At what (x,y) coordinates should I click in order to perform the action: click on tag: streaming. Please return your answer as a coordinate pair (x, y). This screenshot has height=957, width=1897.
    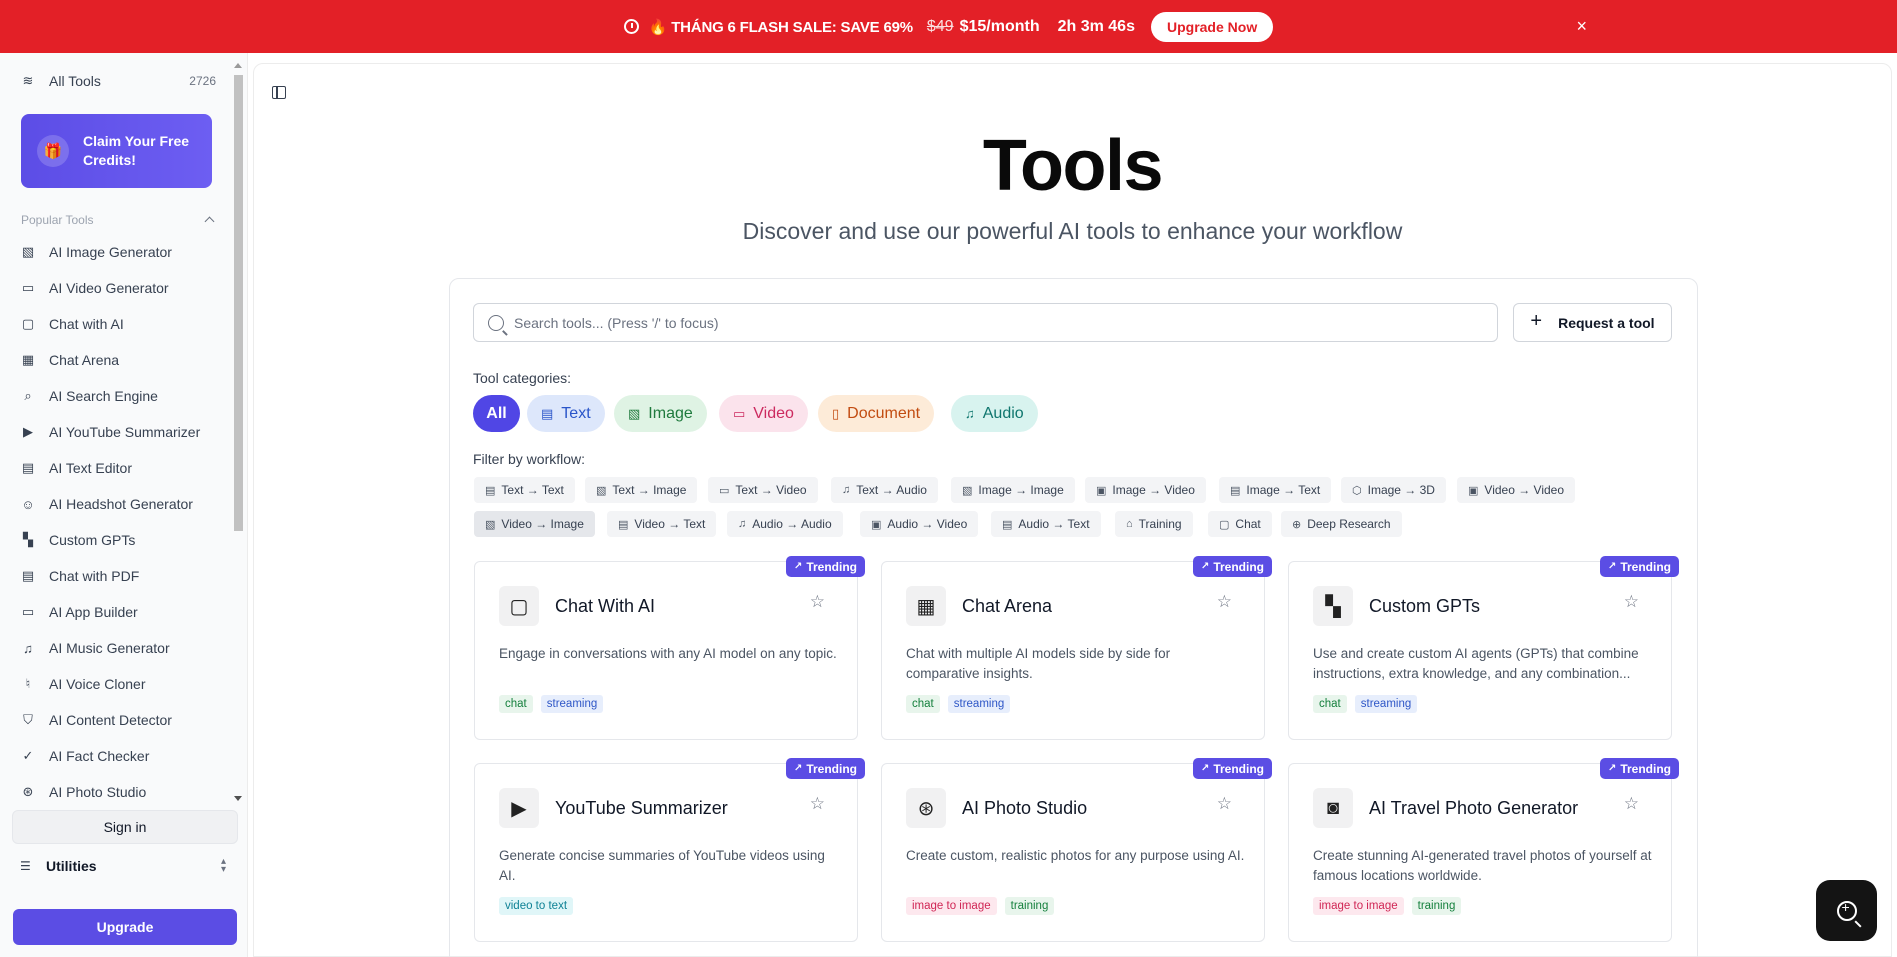
    Looking at the image, I should click on (1386, 704).